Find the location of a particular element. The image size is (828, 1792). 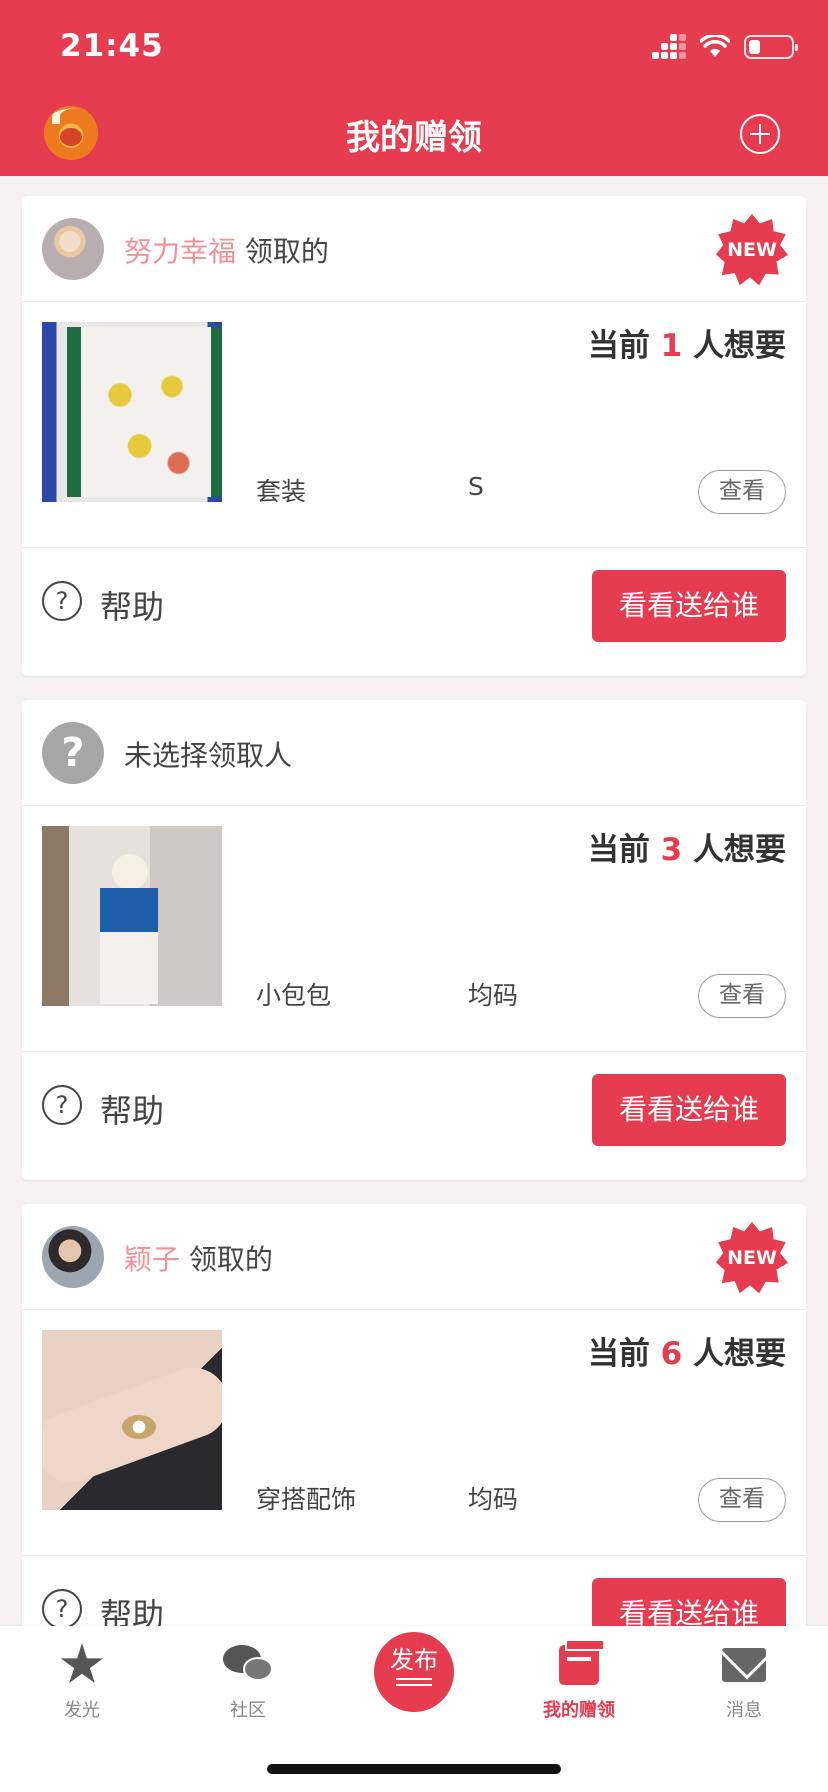

status-time: 21:45 is located at coordinates (112, 46).